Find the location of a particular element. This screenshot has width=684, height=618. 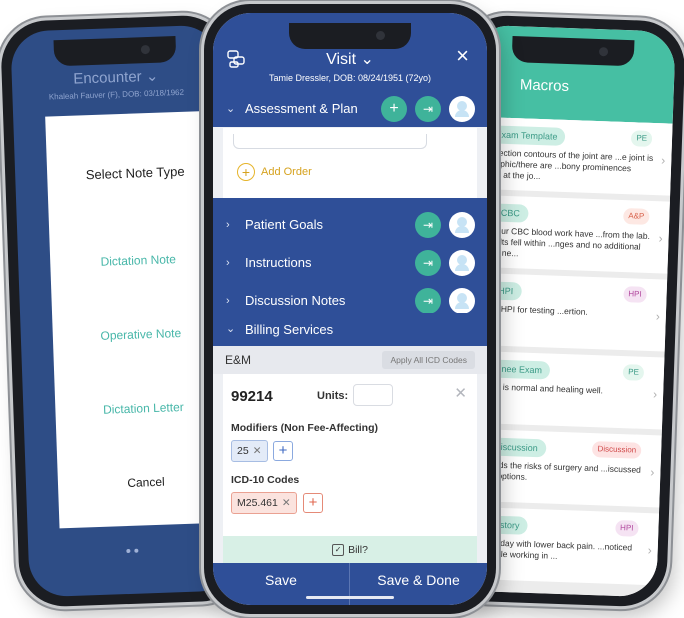

section-label: Instructions is located at coordinates (278, 262).